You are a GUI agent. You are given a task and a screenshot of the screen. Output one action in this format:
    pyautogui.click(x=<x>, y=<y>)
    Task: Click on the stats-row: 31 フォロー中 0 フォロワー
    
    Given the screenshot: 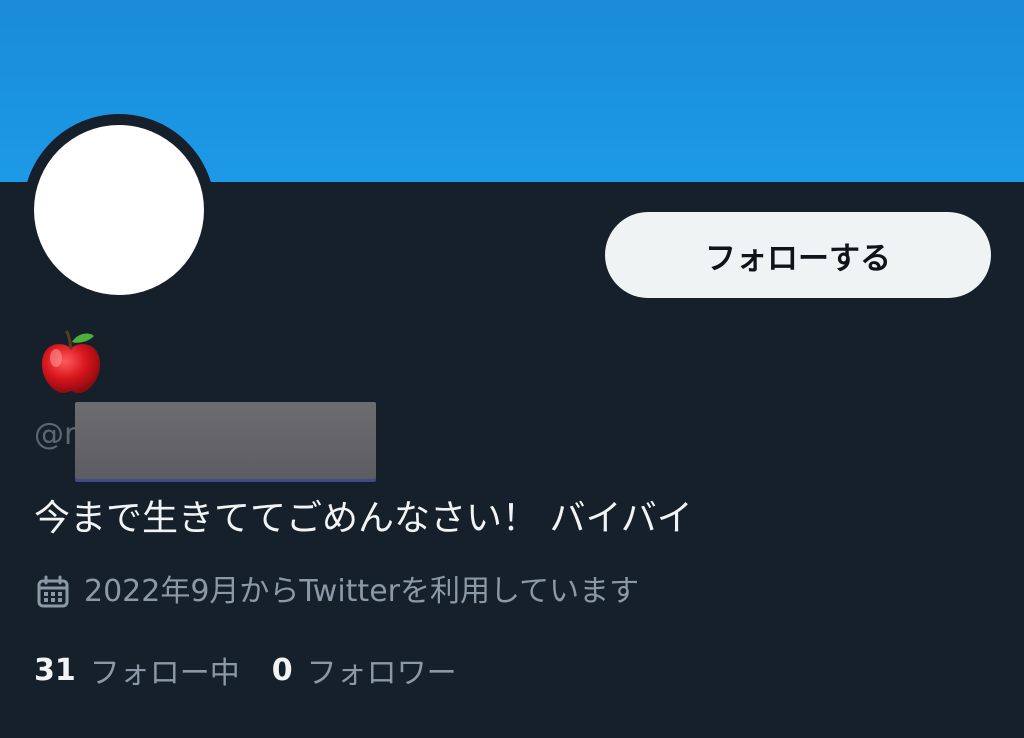 What is the action you would take?
    pyautogui.click(x=261, y=670)
    